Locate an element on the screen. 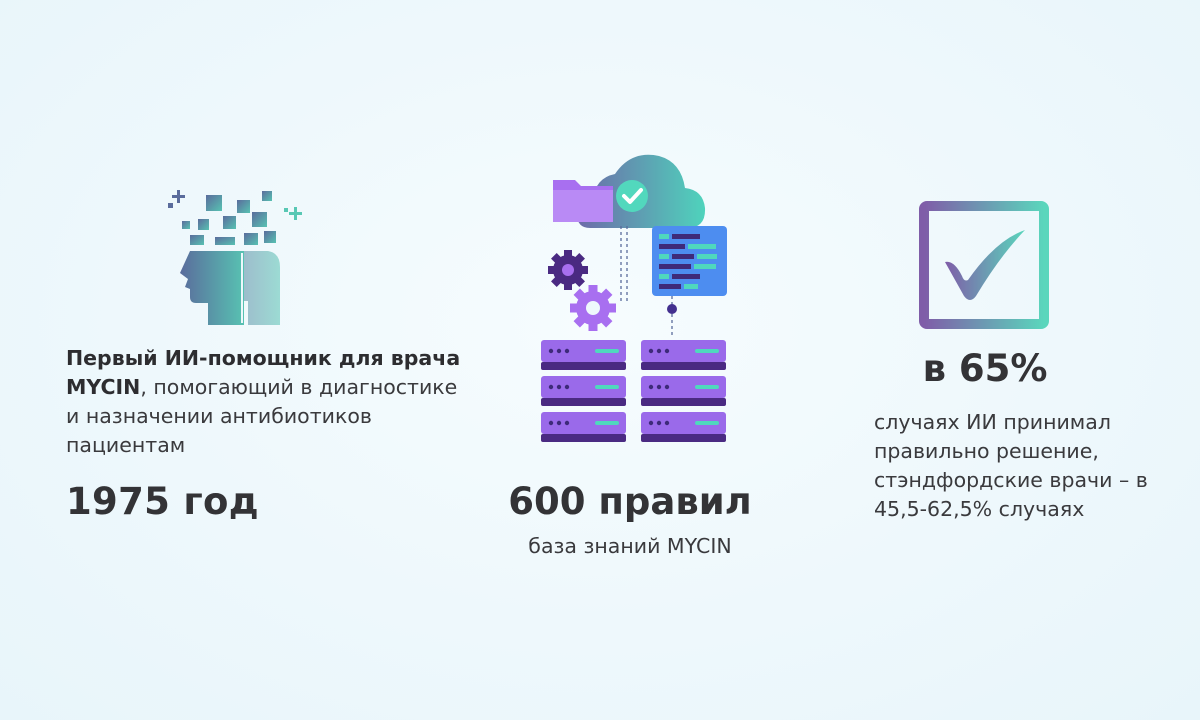  rules-count-value: 600 правил is located at coordinates (630, 501).